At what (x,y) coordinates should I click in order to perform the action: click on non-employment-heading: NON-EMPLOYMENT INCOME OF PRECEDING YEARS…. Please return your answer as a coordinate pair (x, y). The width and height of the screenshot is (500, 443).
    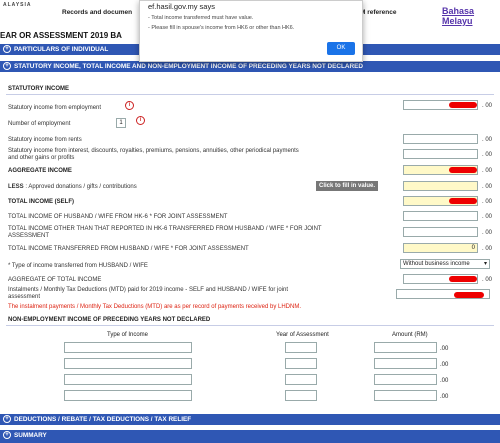
    Looking at the image, I should click on (109, 320).